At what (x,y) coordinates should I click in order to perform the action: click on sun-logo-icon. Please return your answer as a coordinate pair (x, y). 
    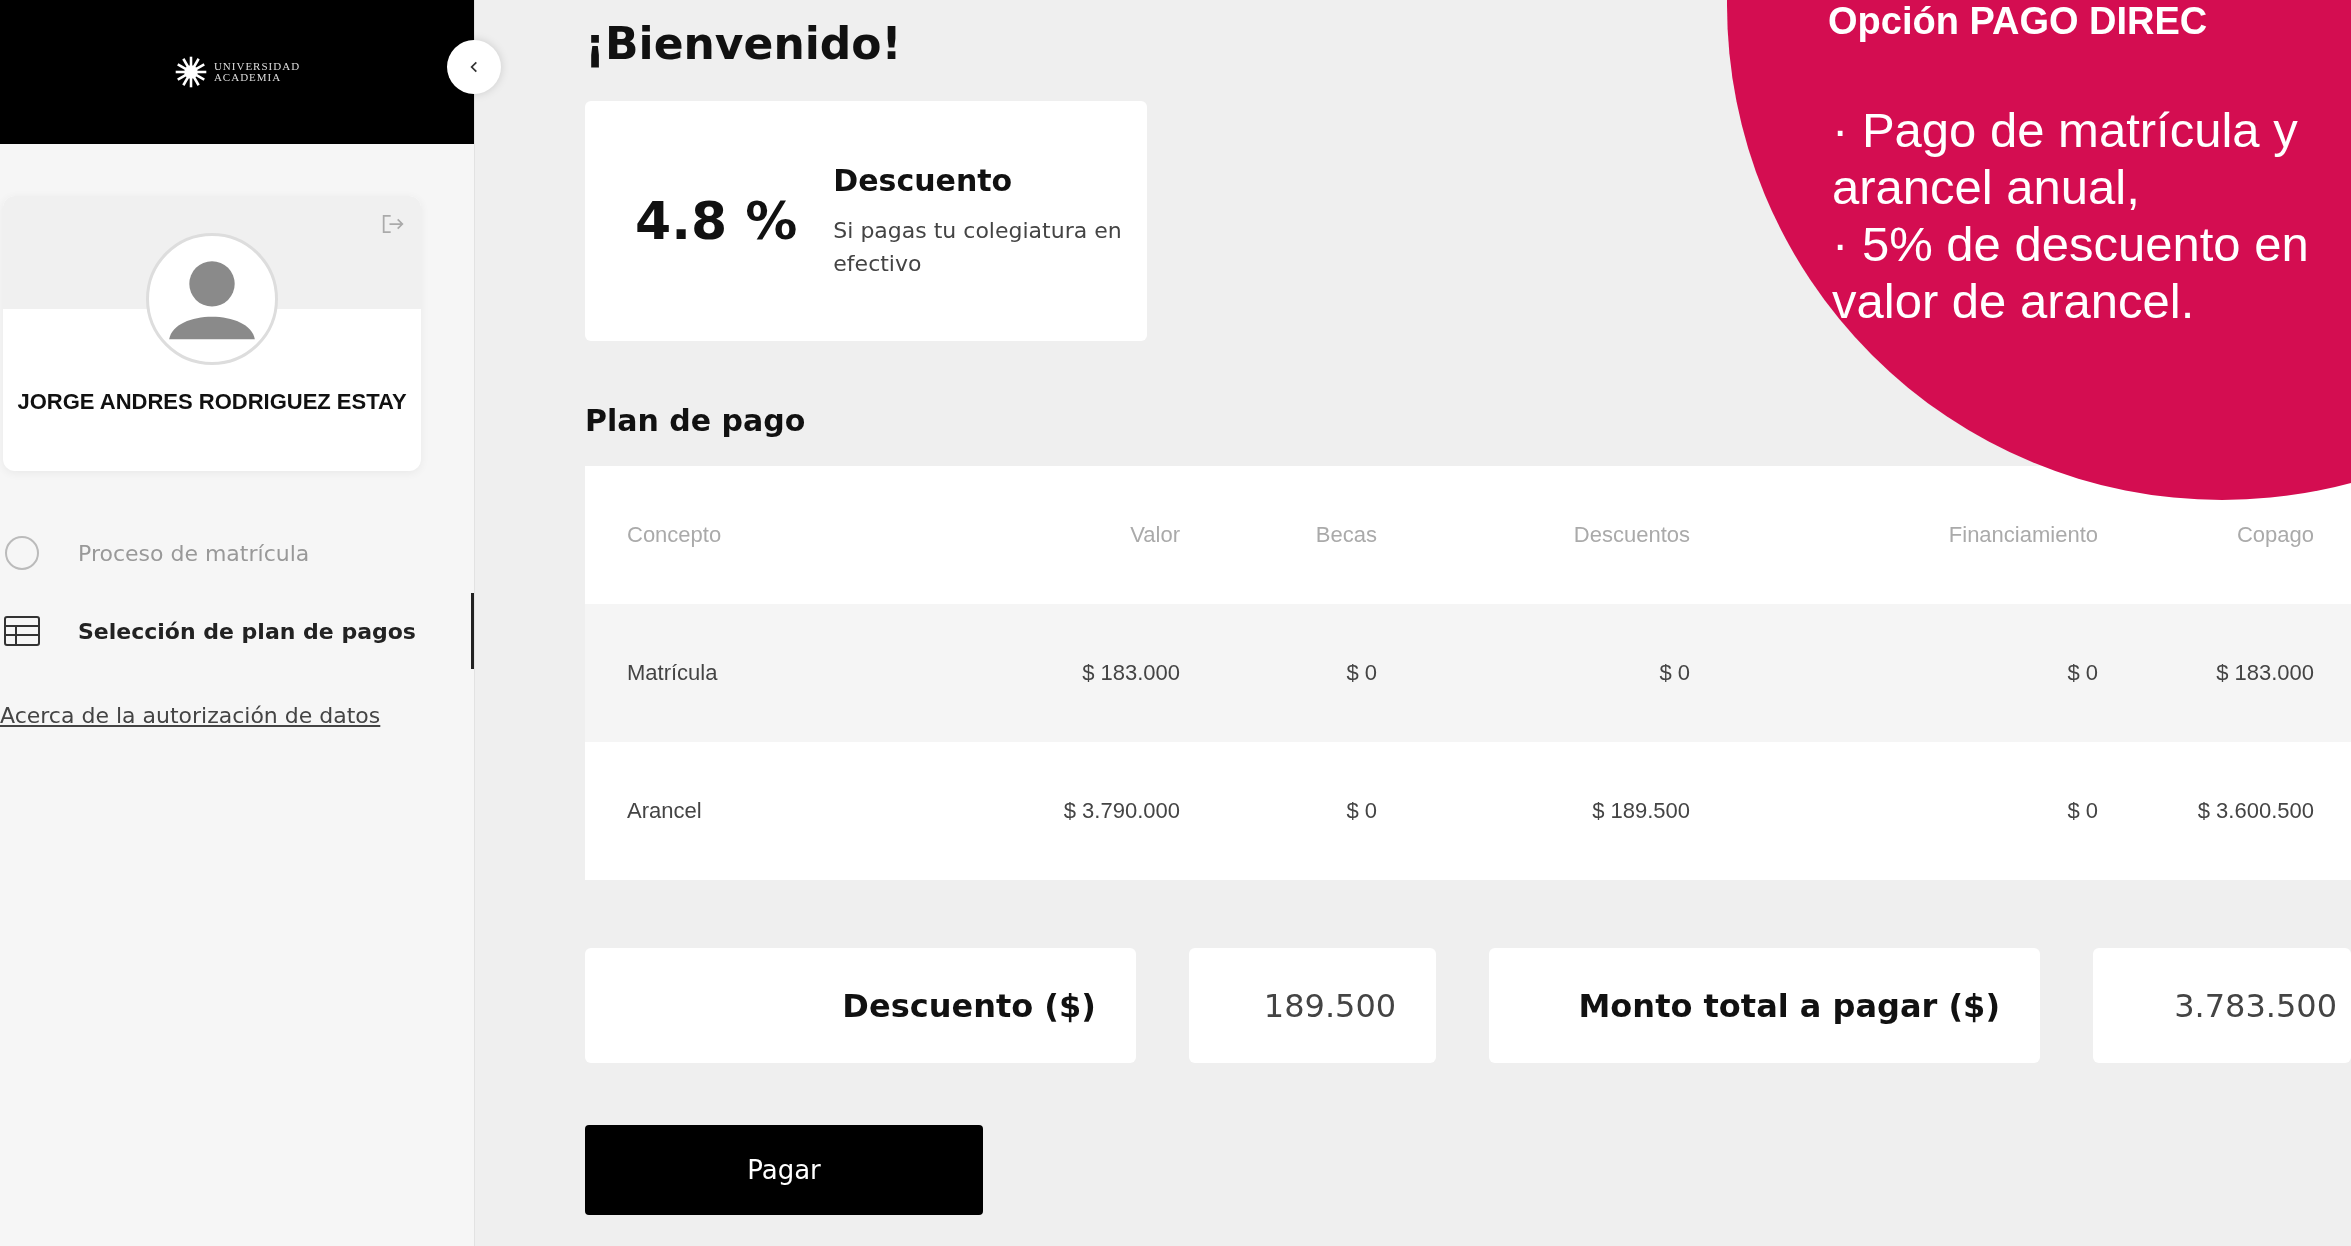
    Looking at the image, I should click on (190, 72).